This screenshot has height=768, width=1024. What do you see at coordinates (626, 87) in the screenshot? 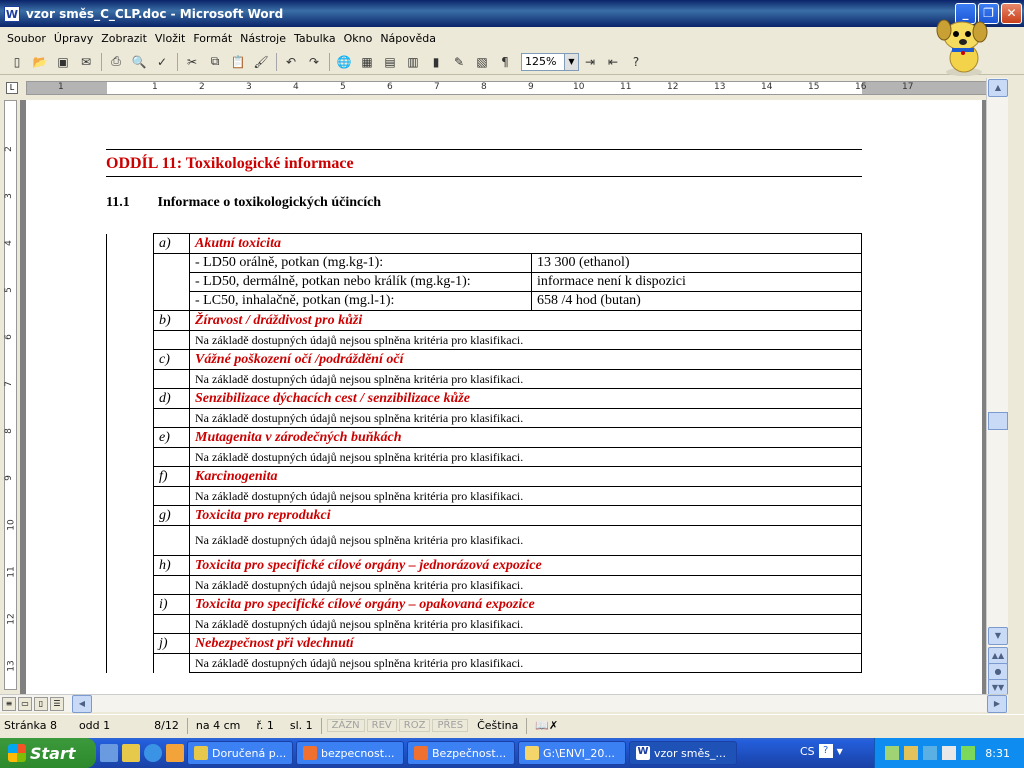
I see `ruler-number: 11` at bounding box center [626, 87].